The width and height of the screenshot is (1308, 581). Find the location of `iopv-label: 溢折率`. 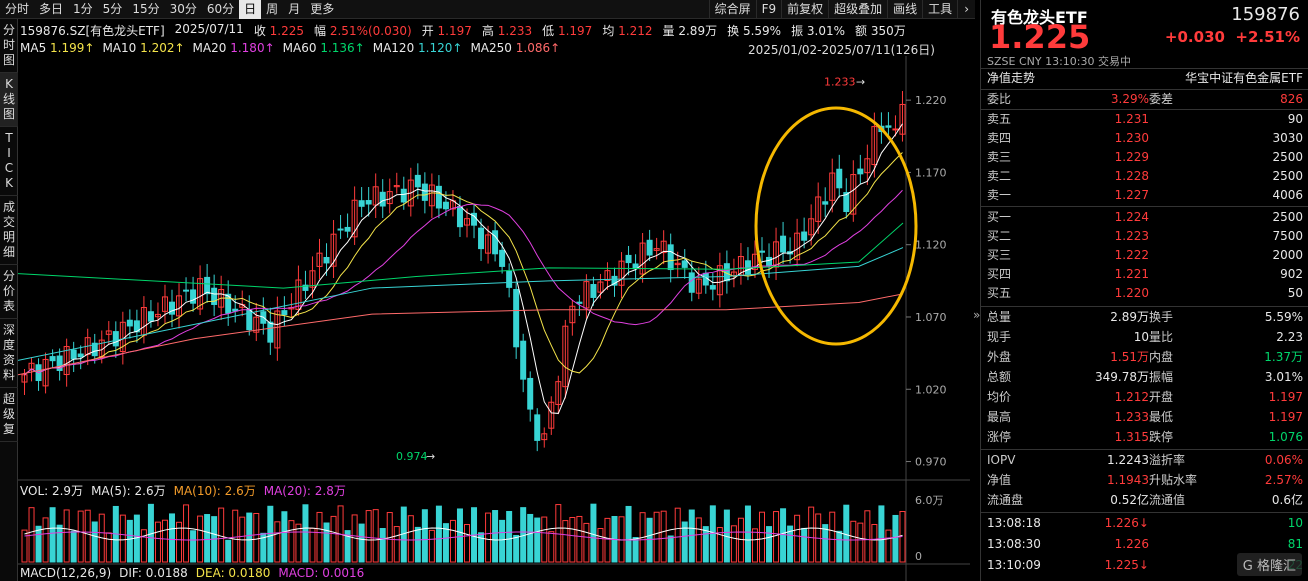

iopv-label: 溢折率 is located at coordinates (1167, 460).